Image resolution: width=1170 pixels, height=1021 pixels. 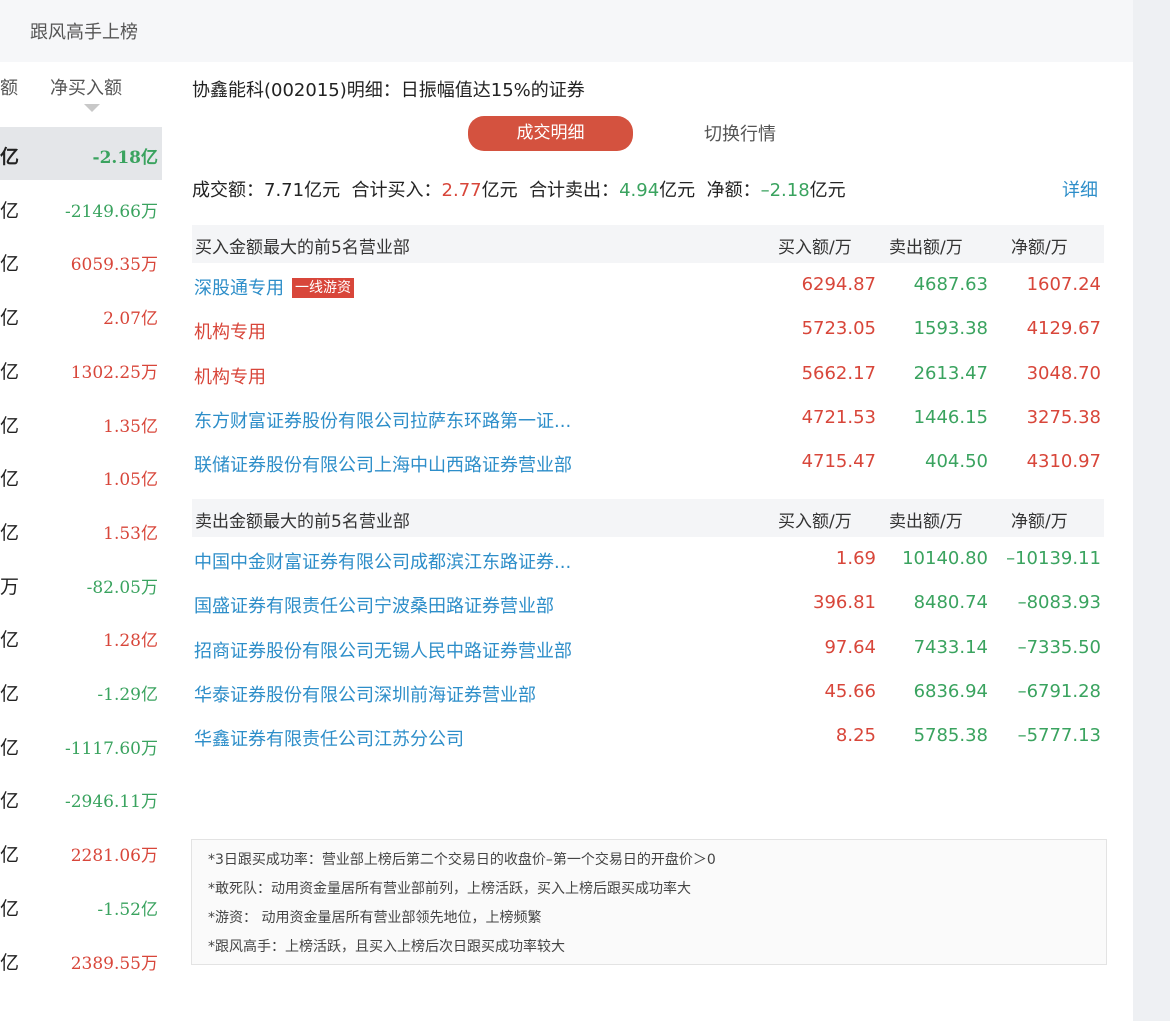 I want to click on left-row-net-buy: -2149.66万, so click(x=111, y=211).